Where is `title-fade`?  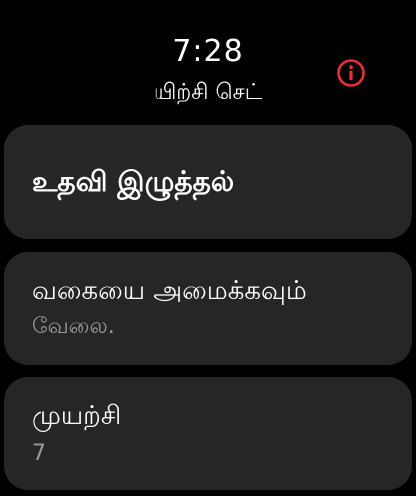
title-fade is located at coordinates (152, 94).